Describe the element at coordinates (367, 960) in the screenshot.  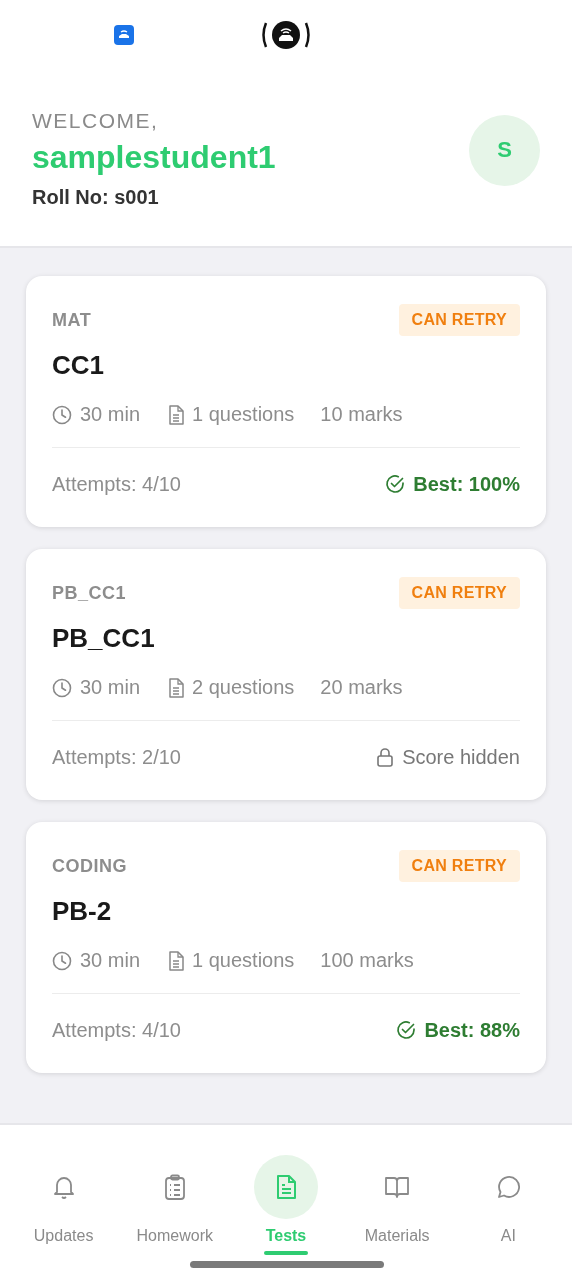
I see `marks-text: 100 marks` at that location.